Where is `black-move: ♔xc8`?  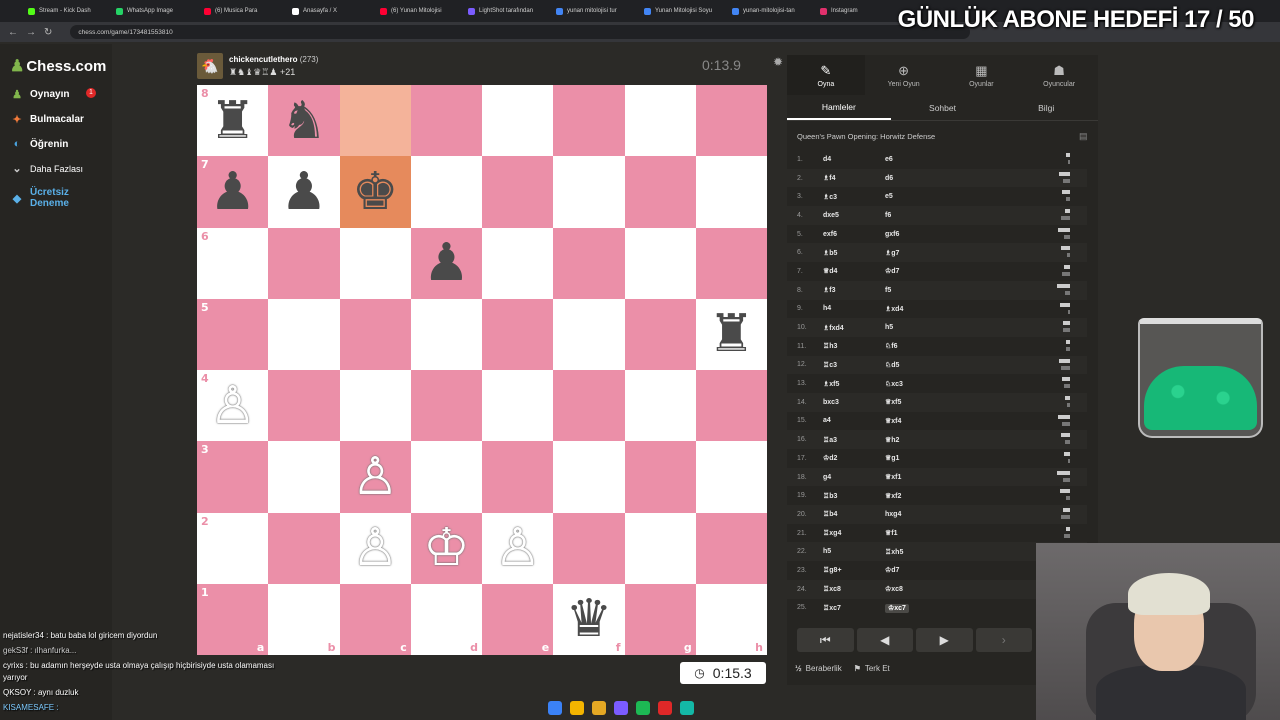 black-move: ♔xc8 is located at coordinates (945, 589).